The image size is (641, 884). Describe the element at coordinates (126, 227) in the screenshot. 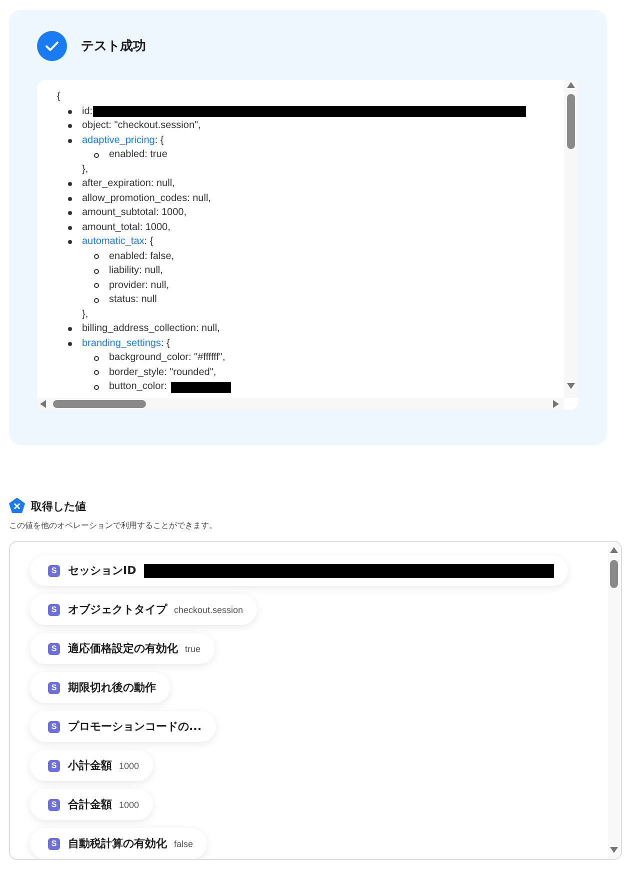

I see `code-line: amount_total: 1000,` at that location.